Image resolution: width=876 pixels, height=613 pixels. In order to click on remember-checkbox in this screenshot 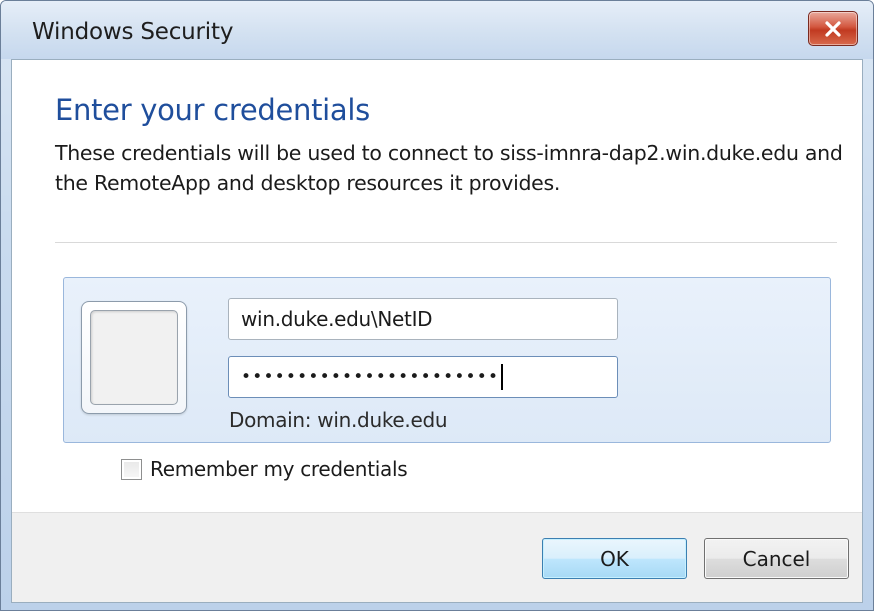, I will do `click(131, 469)`.